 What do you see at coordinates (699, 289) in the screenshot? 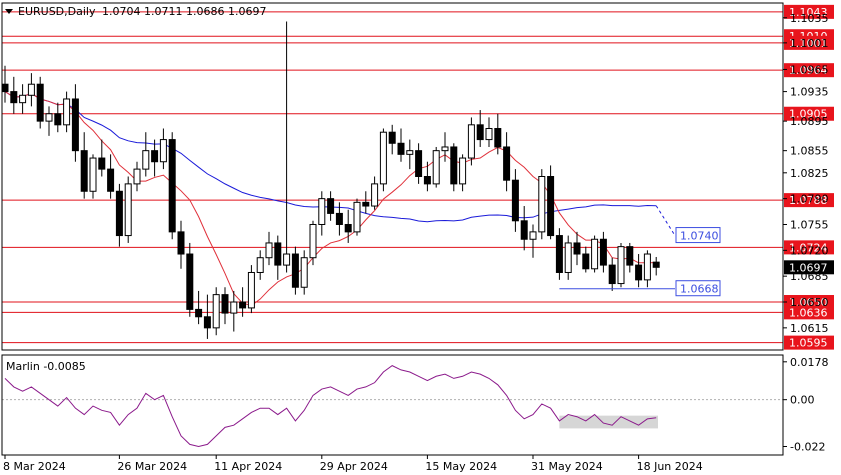
I see `support-label: 1.0668` at bounding box center [699, 289].